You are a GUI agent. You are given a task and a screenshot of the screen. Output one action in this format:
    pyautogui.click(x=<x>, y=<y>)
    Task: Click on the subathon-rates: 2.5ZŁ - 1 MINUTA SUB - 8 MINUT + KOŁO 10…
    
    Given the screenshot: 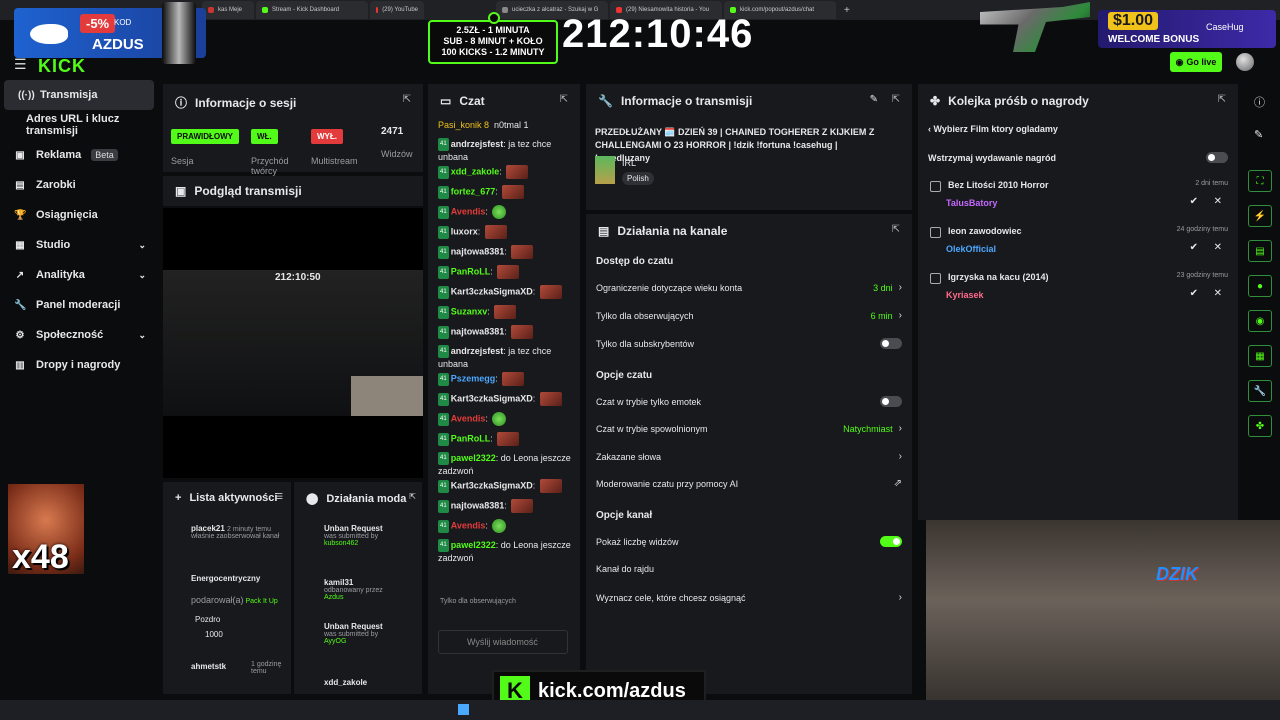 What is the action you would take?
    pyautogui.click(x=493, y=38)
    